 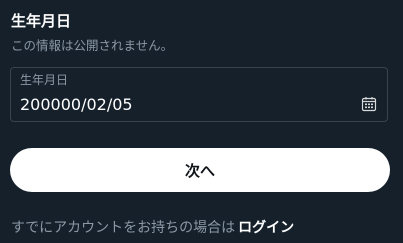 What do you see at coordinates (369, 104) in the screenshot?
I see `calendar-icon` at bounding box center [369, 104].